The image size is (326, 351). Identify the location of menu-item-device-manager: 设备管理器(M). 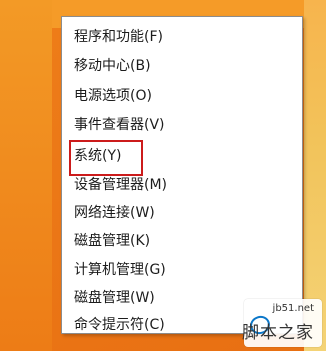
(120, 185).